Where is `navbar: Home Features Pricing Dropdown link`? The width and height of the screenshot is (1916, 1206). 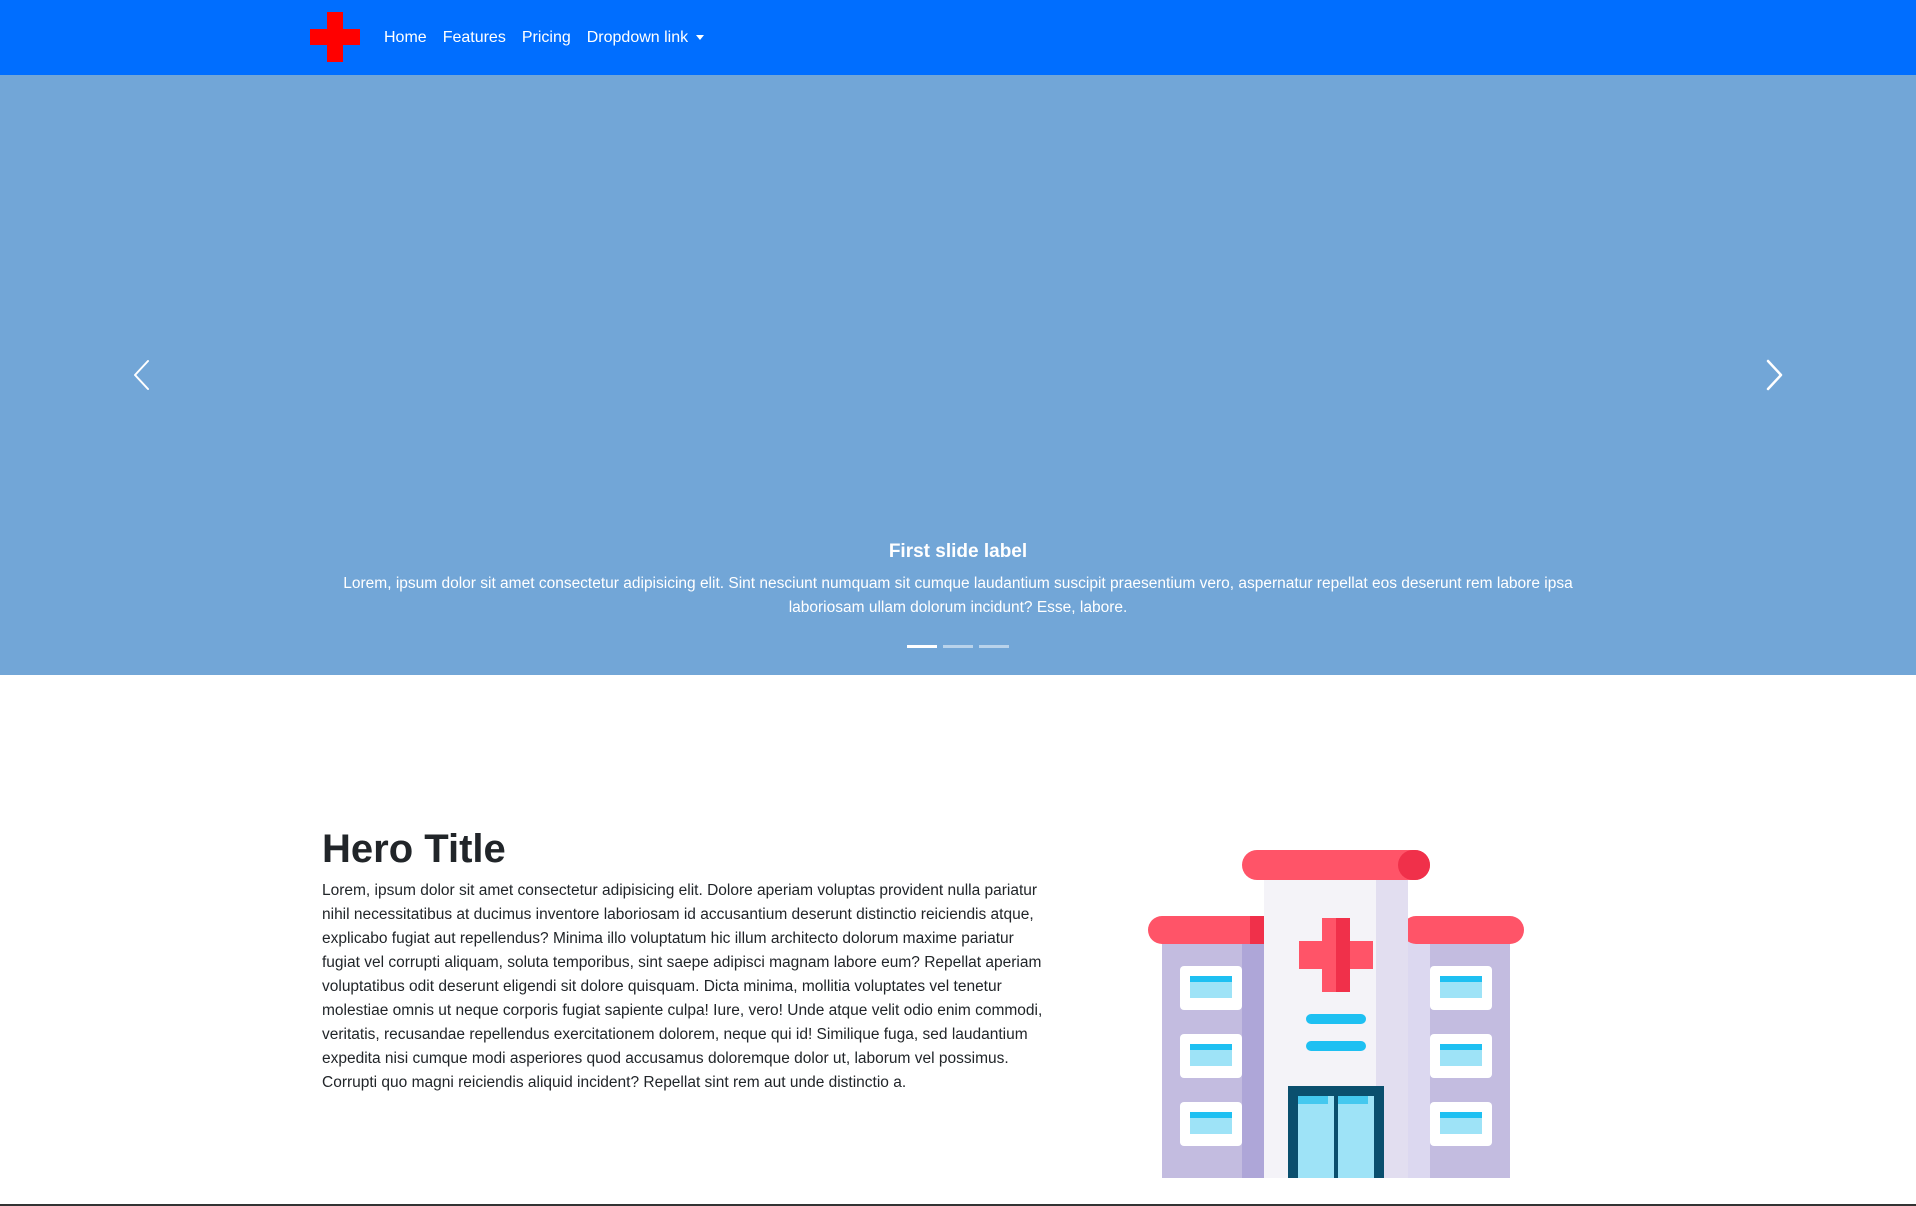
navbar: Home Features Pricing Dropdown link is located at coordinates (958, 37).